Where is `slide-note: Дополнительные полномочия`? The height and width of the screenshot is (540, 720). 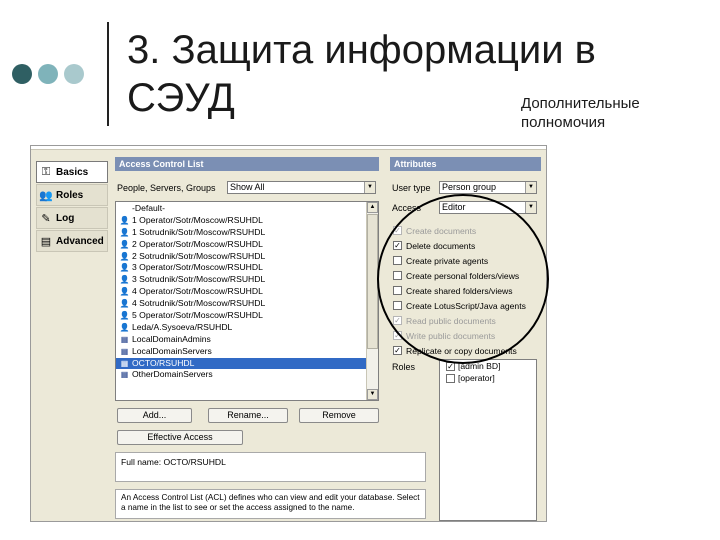
slide-note: Дополнительные полномочия is located at coordinates (580, 113).